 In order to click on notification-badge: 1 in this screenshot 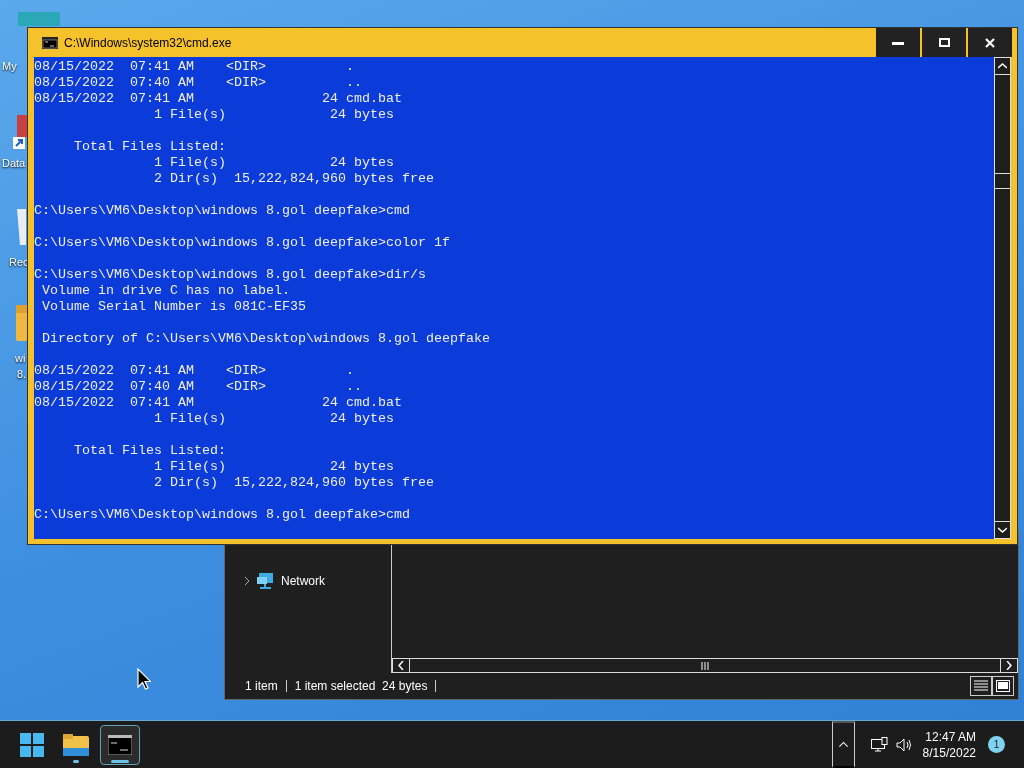, I will do `click(996, 744)`.